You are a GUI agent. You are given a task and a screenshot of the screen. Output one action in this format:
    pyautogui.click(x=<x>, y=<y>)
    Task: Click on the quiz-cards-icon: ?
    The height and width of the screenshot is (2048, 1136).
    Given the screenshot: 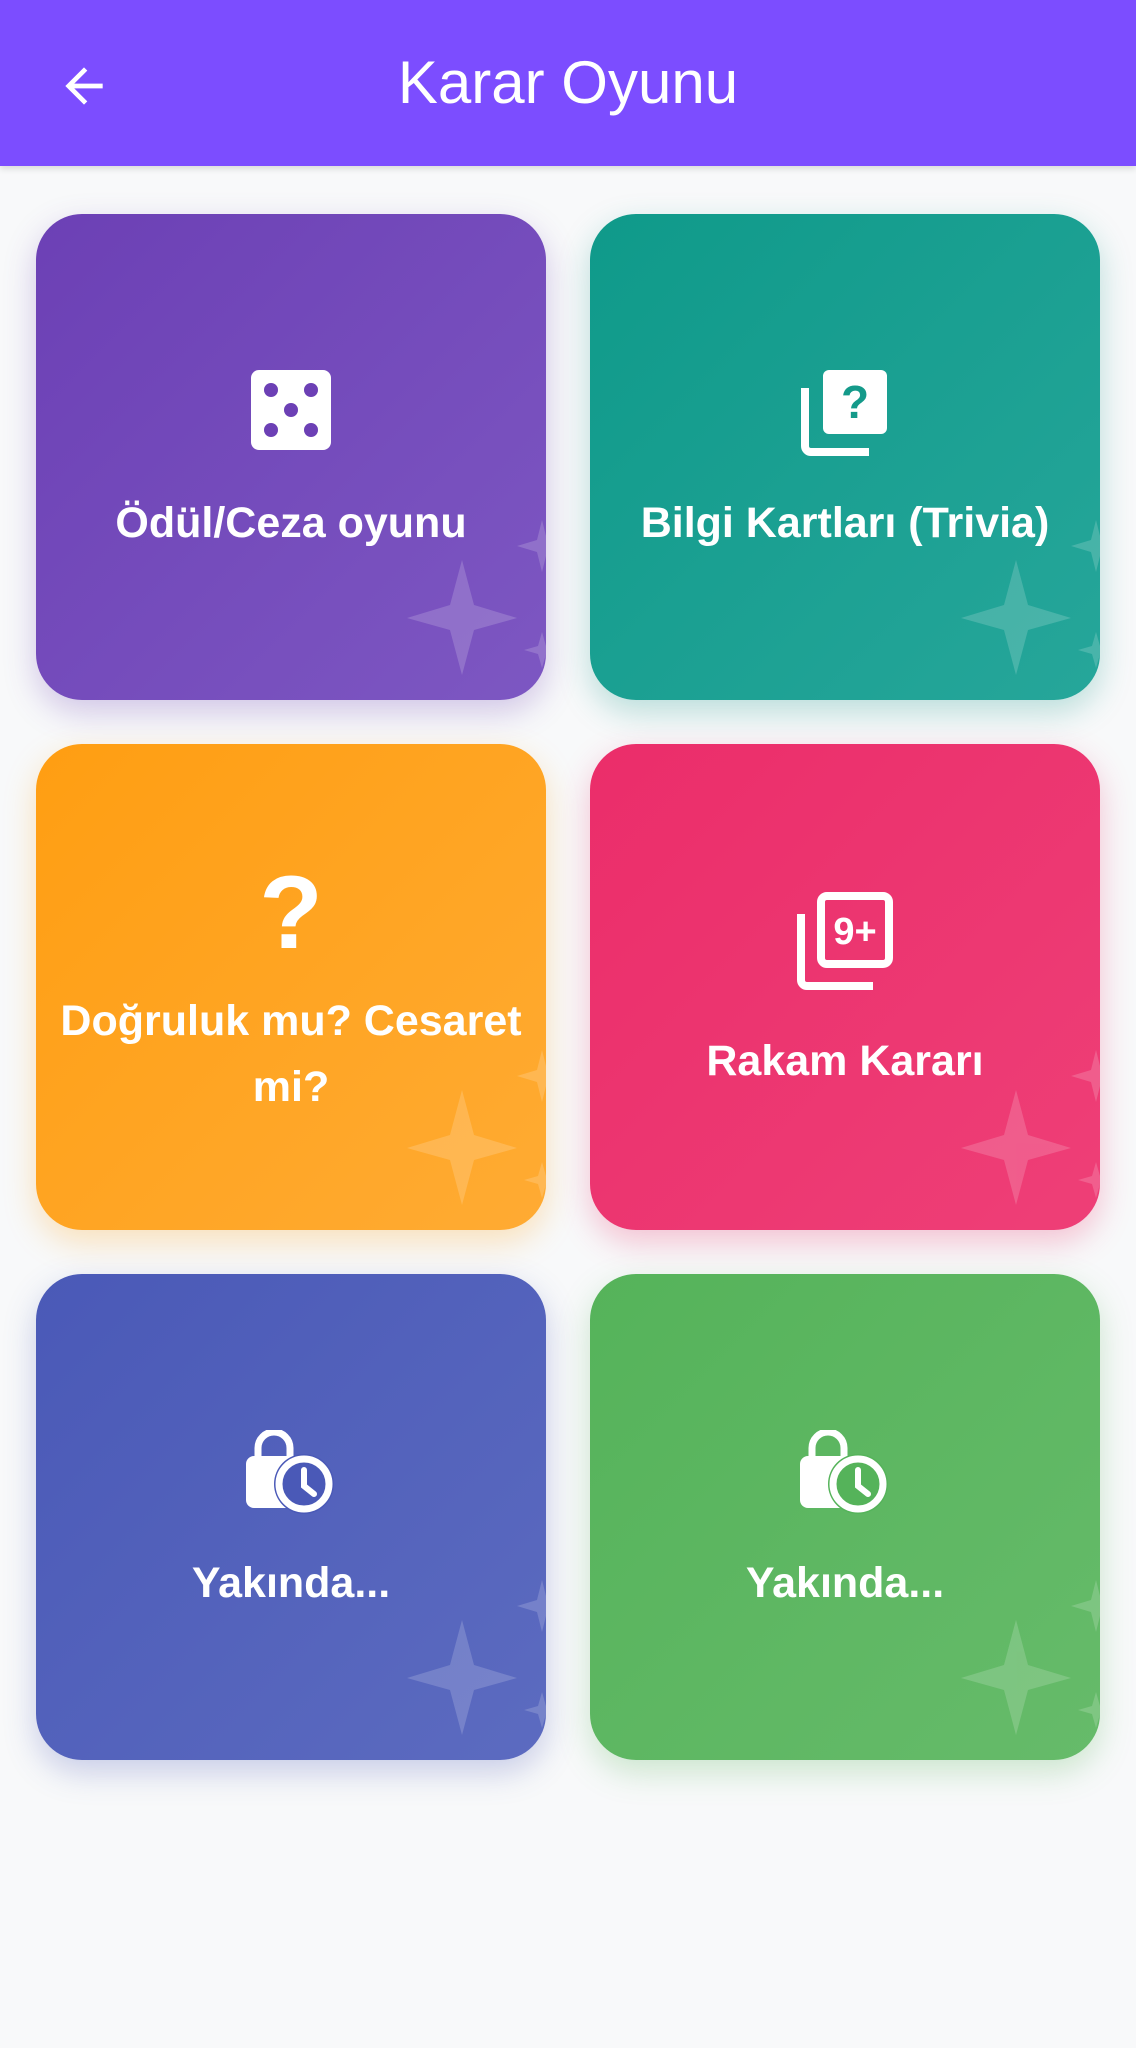 What is the action you would take?
    pyautogui.click(x=845, y=412)
    